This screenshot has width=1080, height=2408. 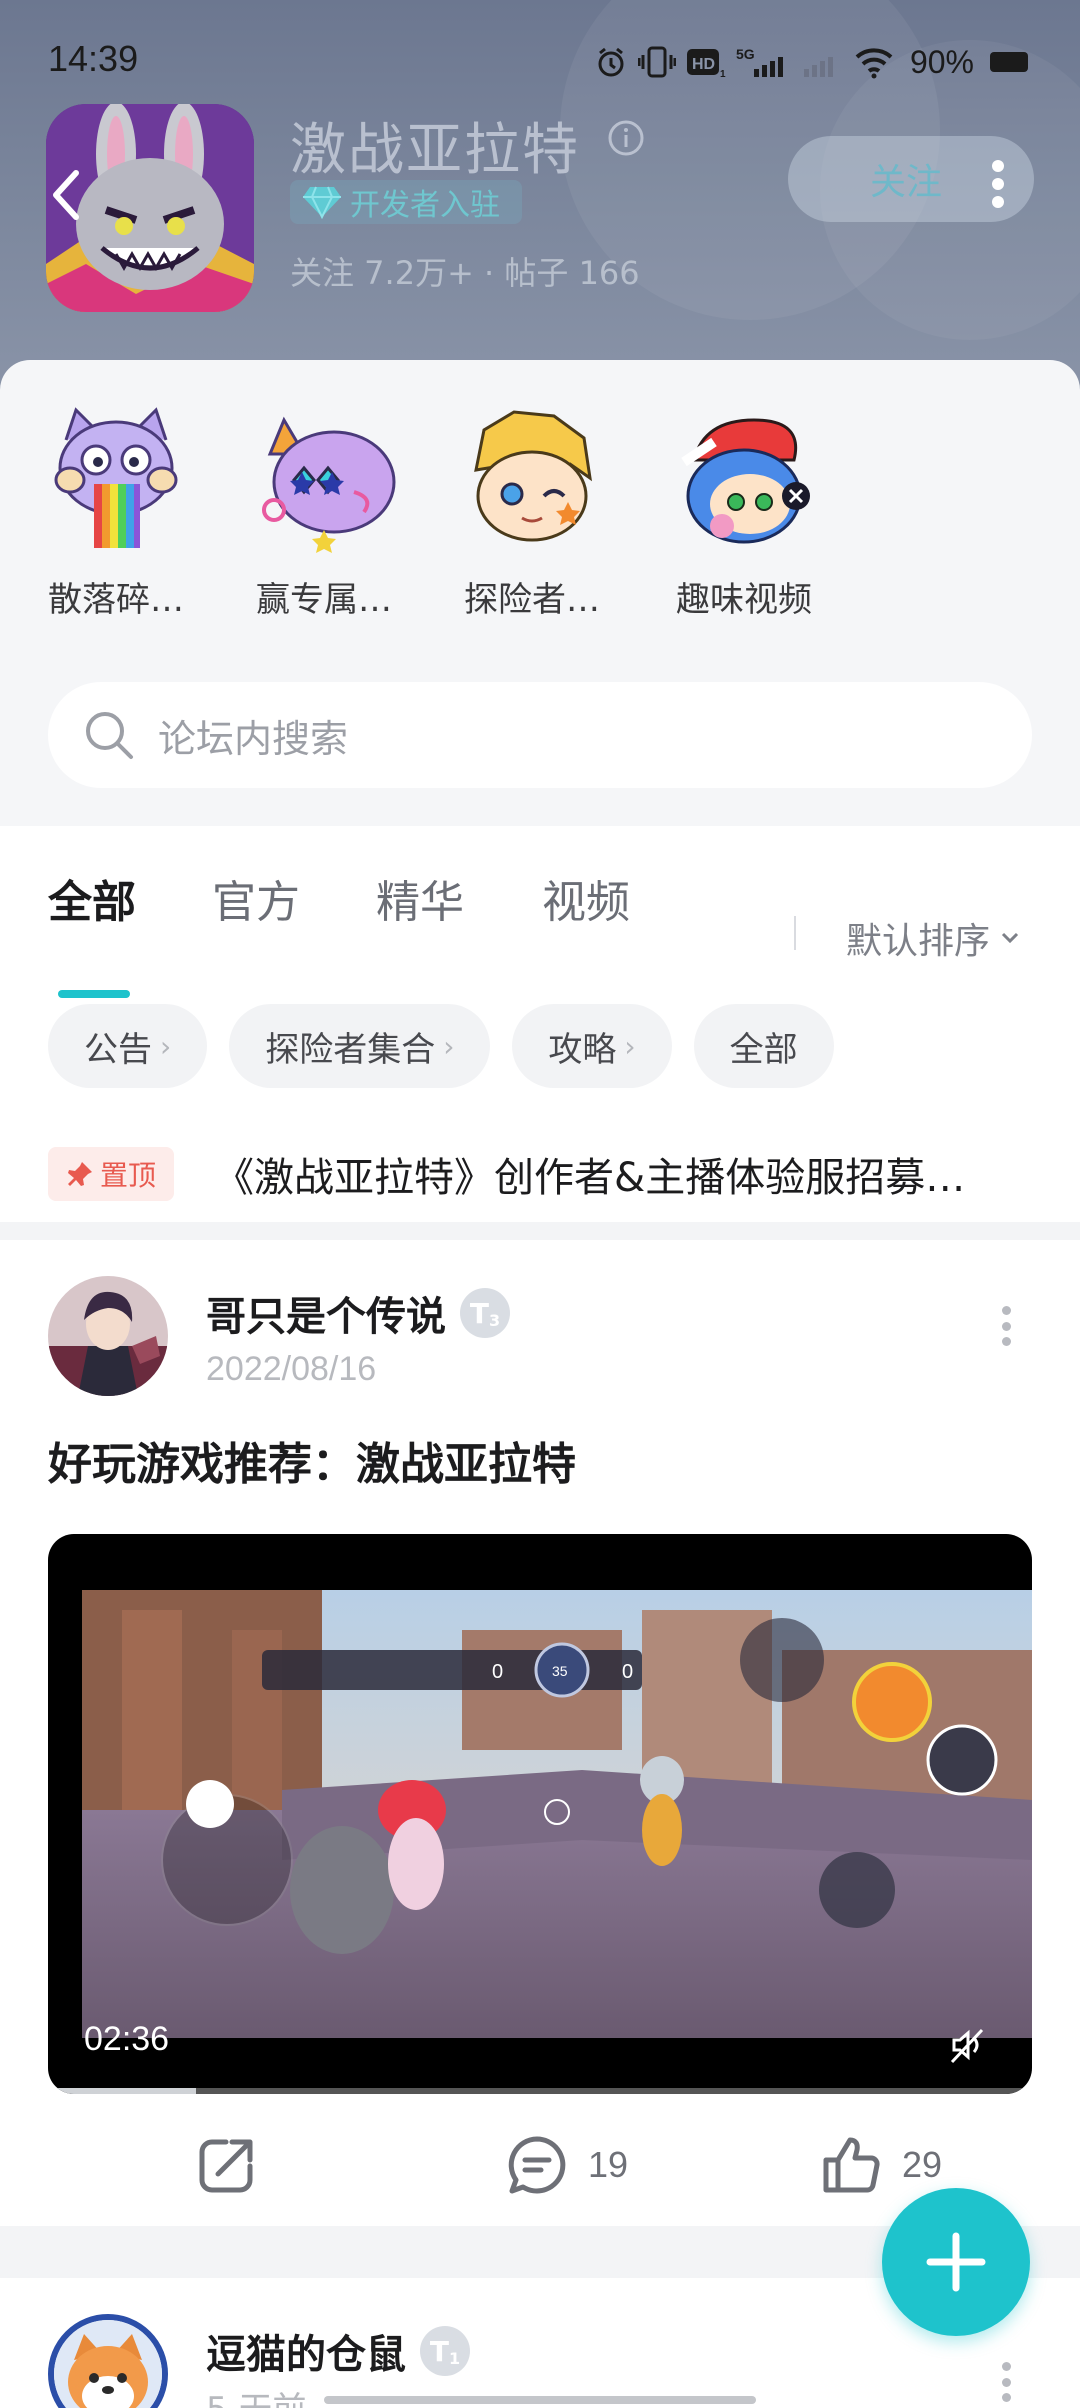 I want to click on status-bar: 14:39 HD 1 5G 90%, so click(x=540, y=60).